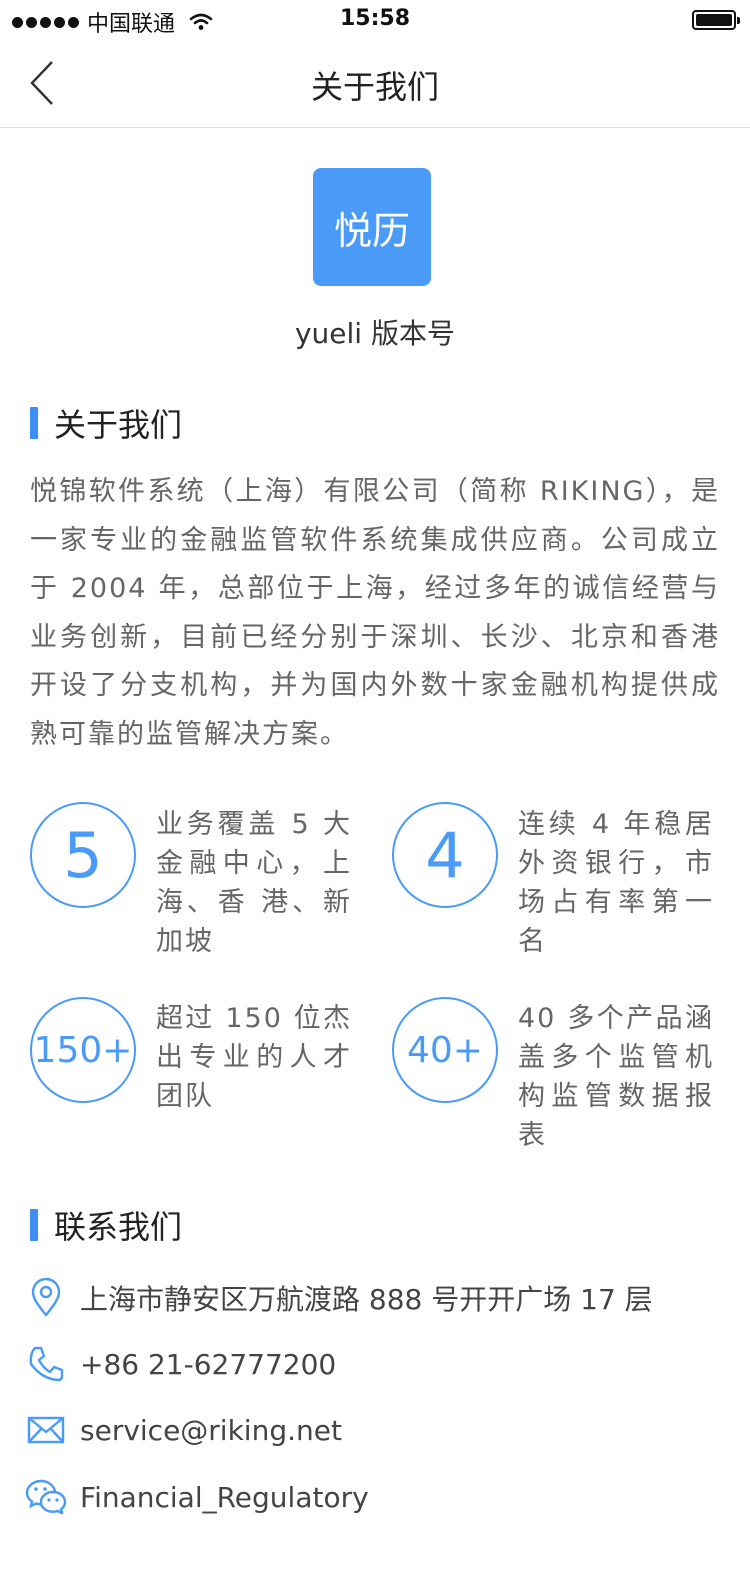 This screenshot has height=1580, width=750. I want to click on page-title: 关于我们, so click(374, 87).